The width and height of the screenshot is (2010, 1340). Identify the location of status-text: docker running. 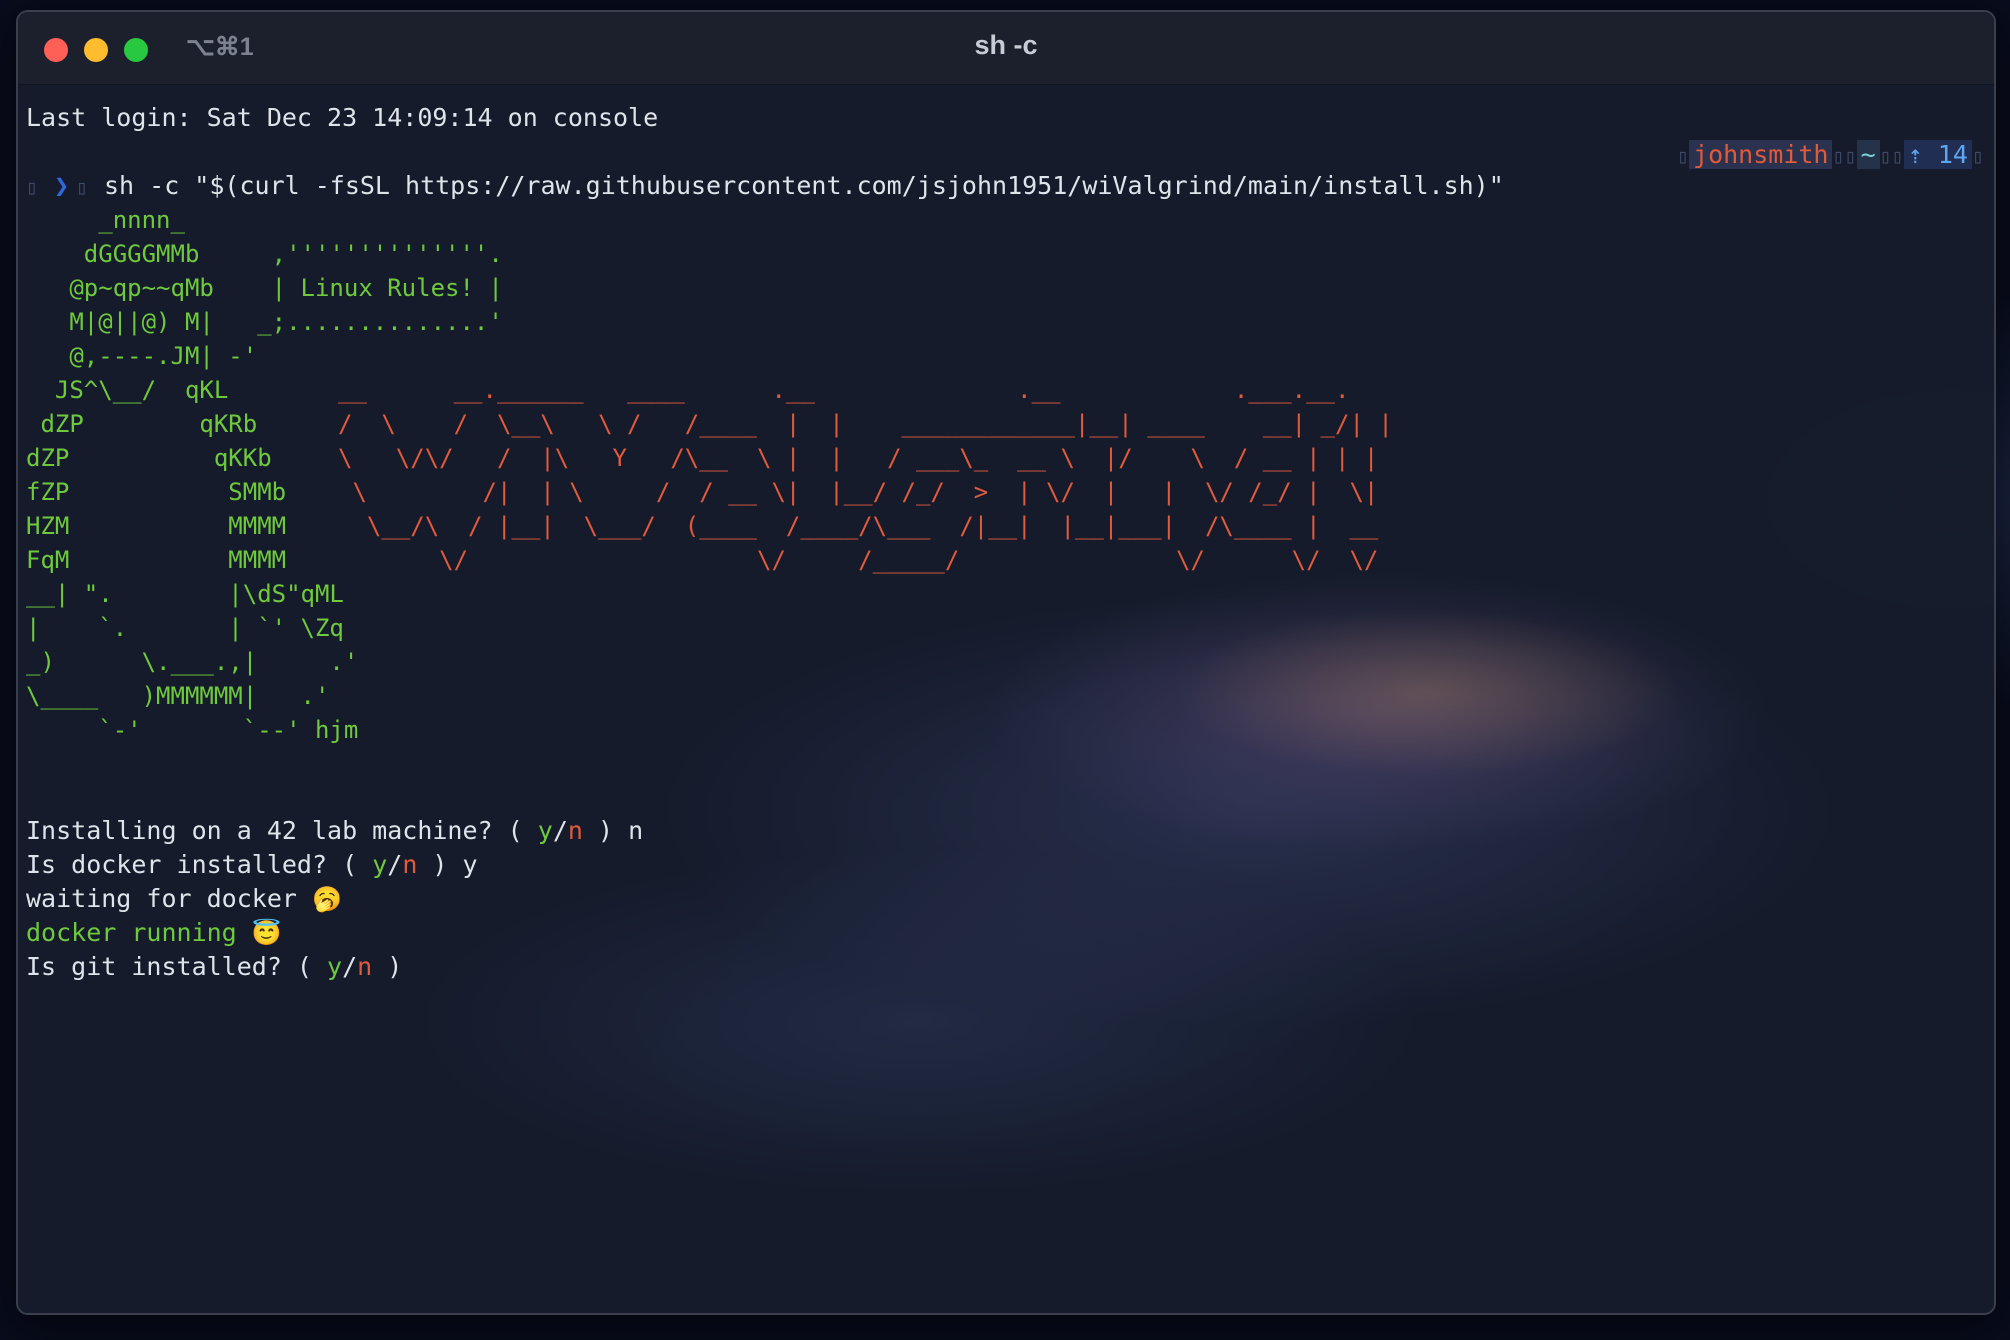
(139, 932).